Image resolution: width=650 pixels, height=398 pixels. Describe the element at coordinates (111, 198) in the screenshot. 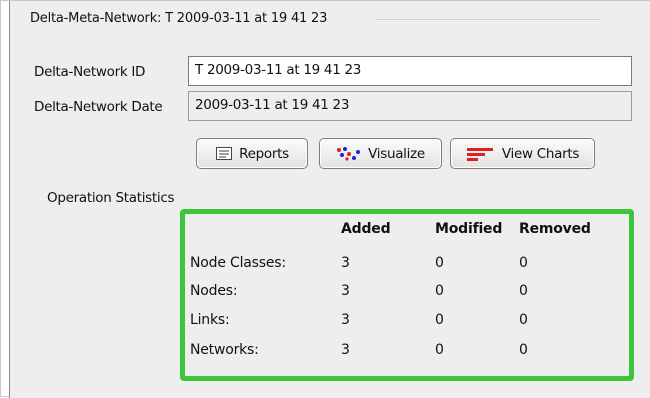

I see `stats-title: Operation Statistics` at that location.